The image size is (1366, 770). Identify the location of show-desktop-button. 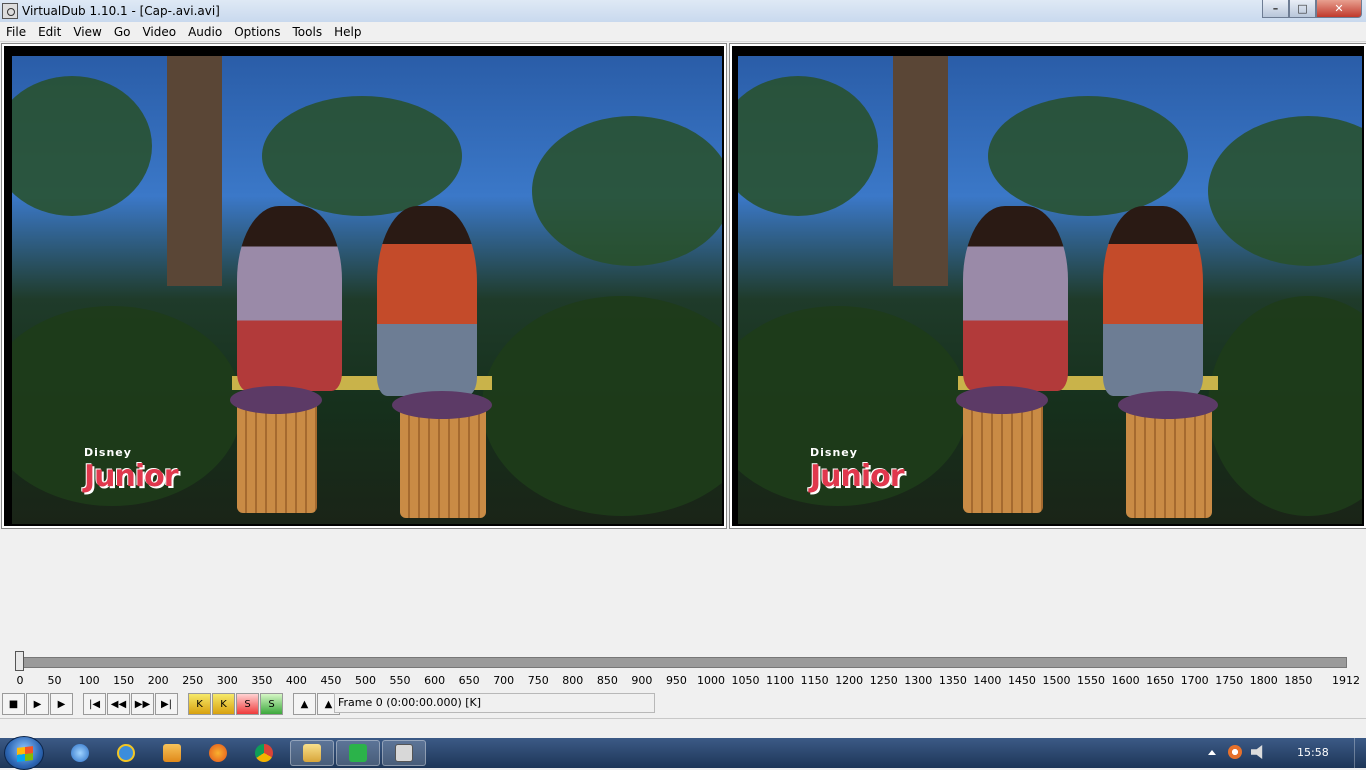
(1360, 753).